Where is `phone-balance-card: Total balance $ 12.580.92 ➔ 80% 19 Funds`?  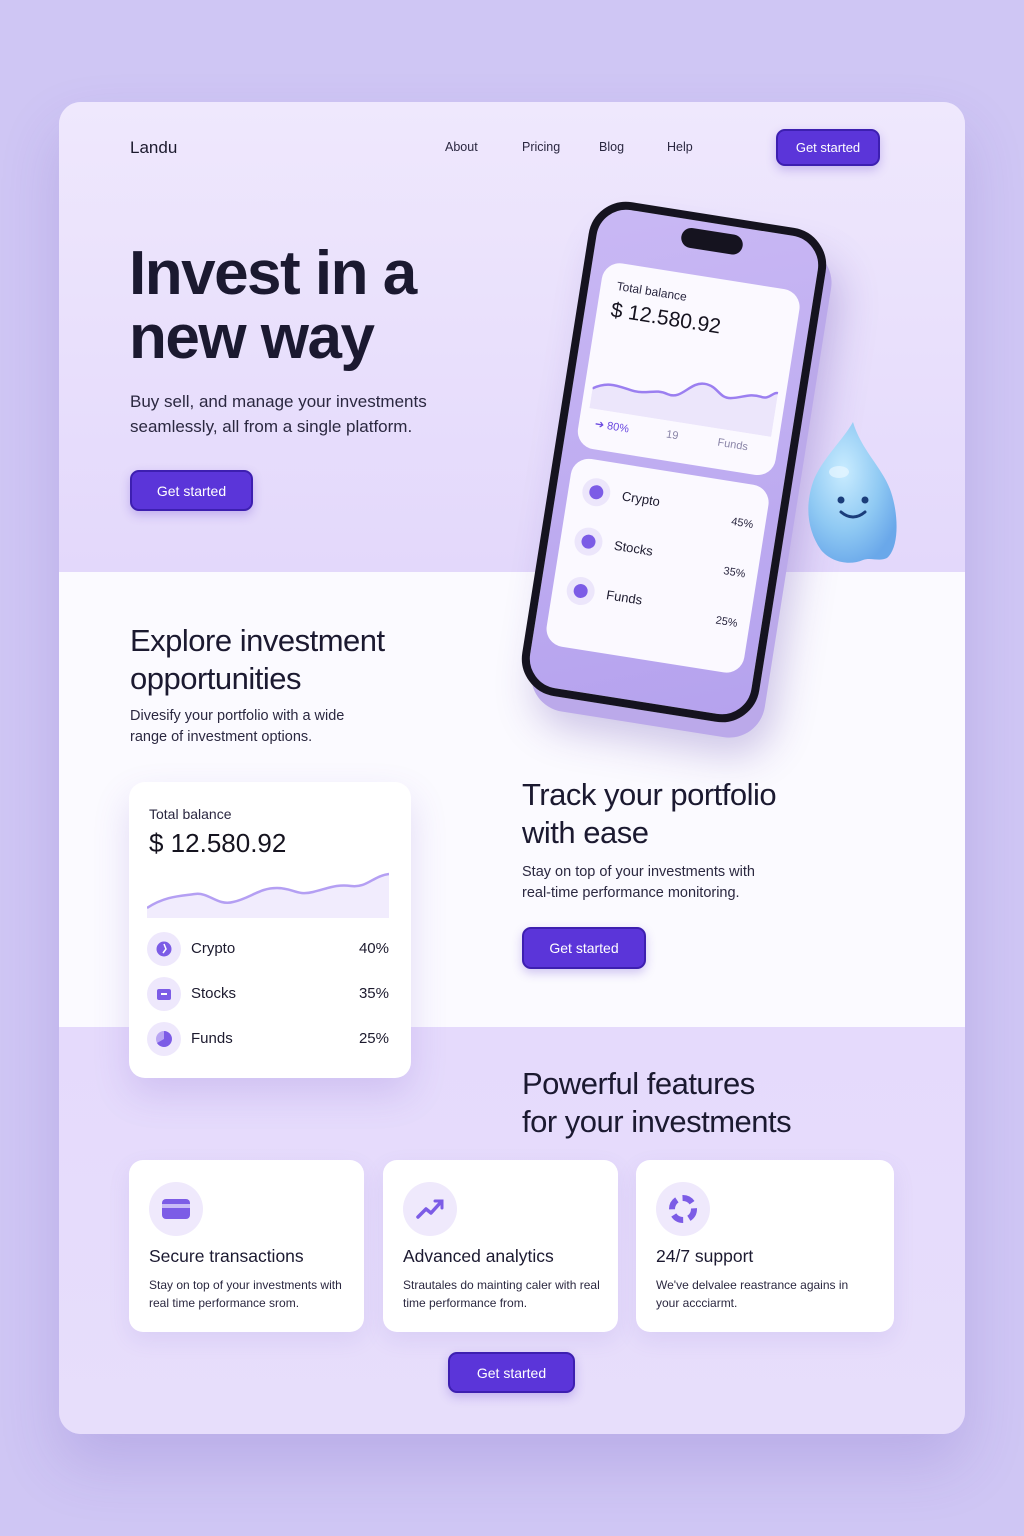 phone-balance-card: Total balance $ 12.580.92 ➔ 80% 19 Funds is located at coordinates (689, 369).